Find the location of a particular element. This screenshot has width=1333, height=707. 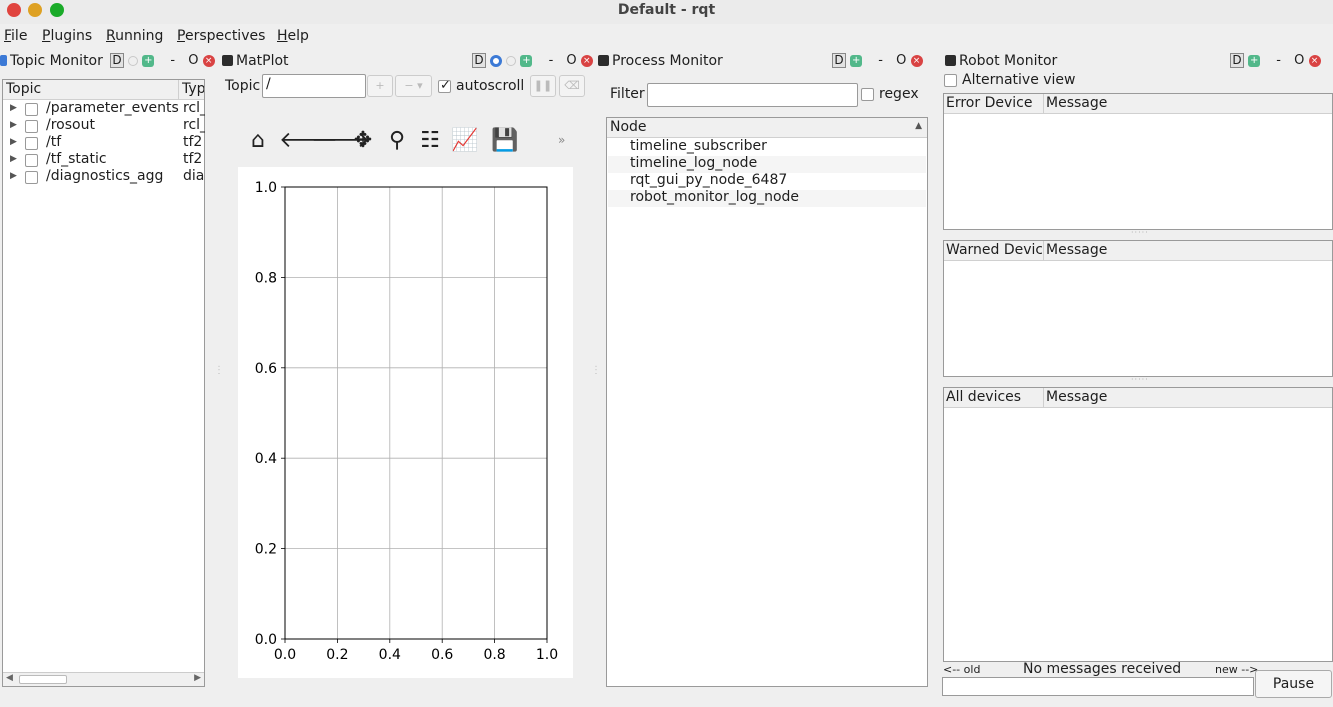

pan-icon: ✥ is located at coordinates (363, 141).